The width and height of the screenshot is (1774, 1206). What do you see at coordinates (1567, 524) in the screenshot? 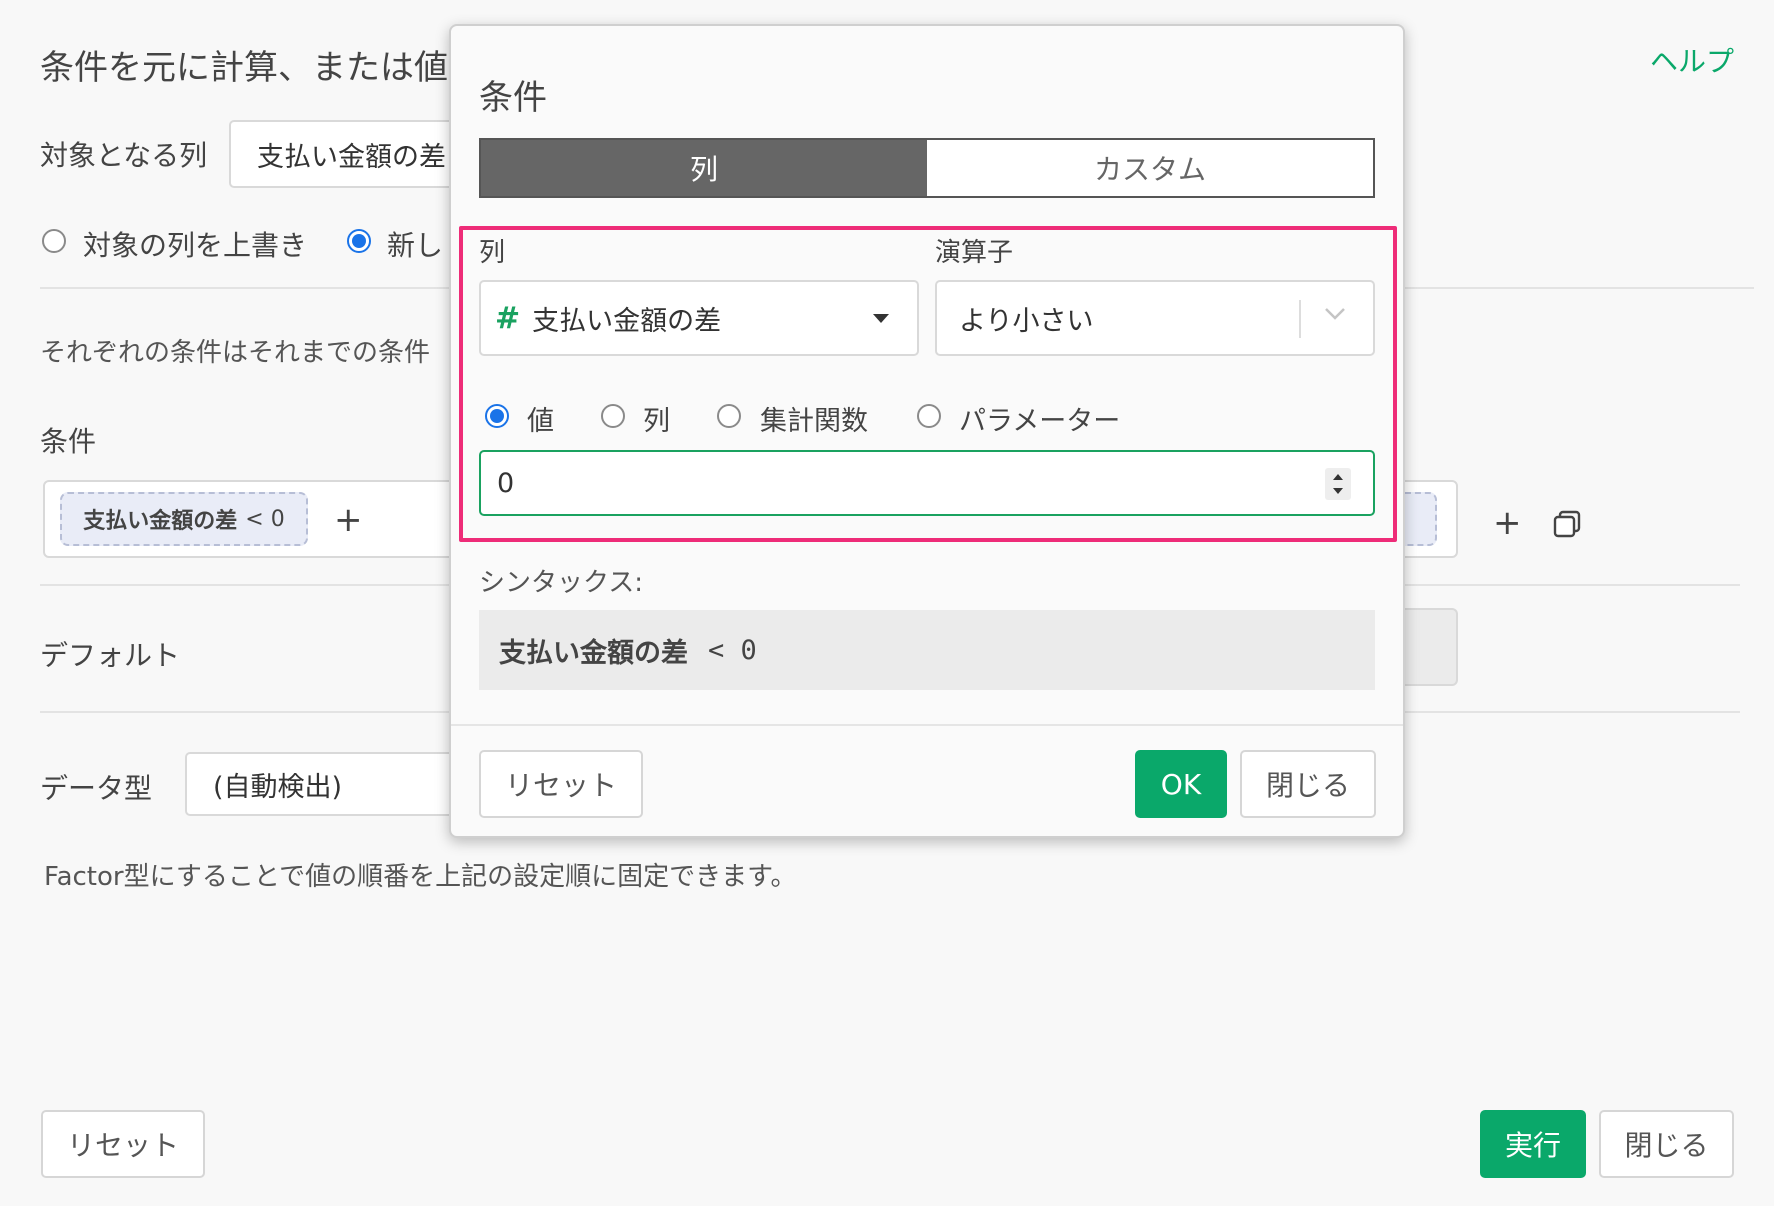
I see `copy-icon` at bounding box center [1567, 524].